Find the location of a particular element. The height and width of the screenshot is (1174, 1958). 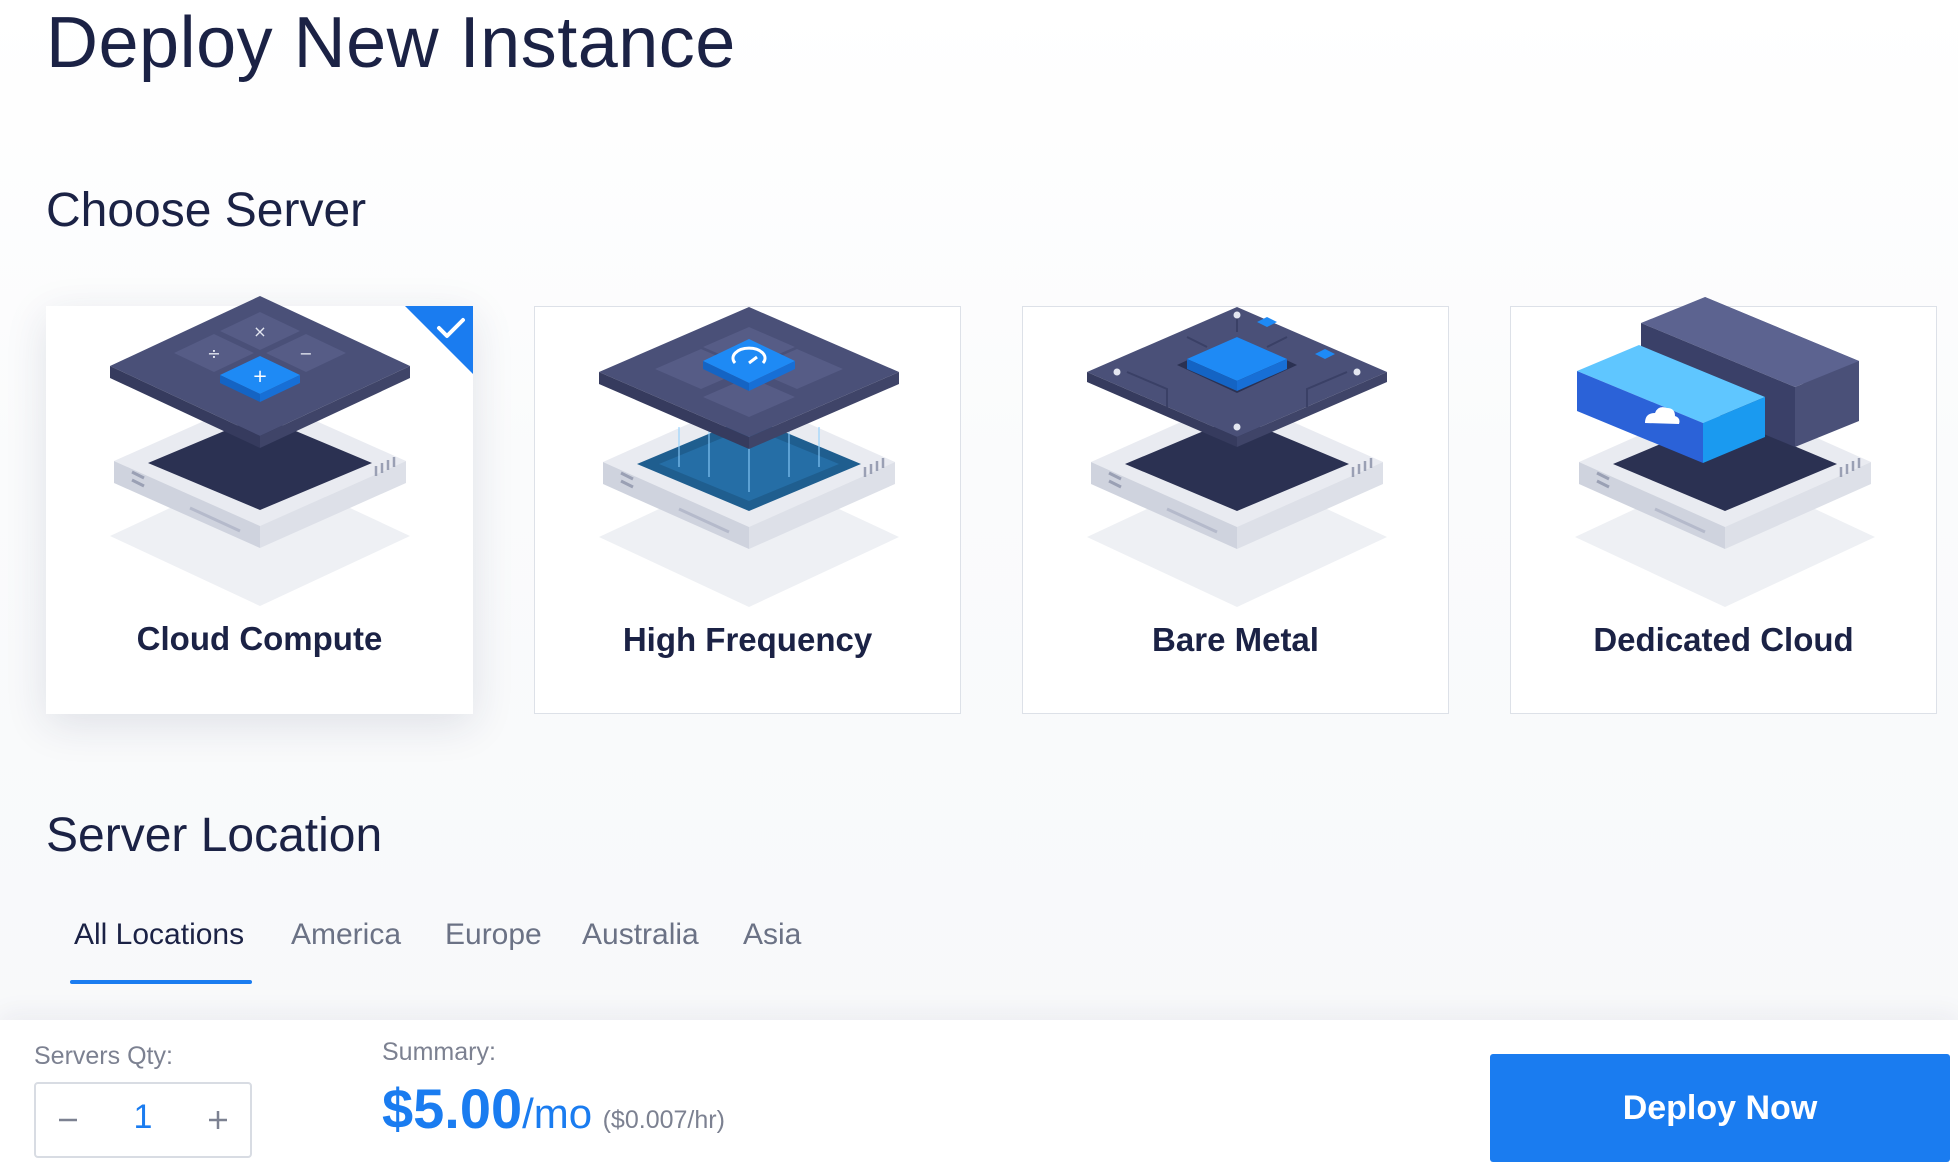

decrement-button is located at coordinates (68, 1120).